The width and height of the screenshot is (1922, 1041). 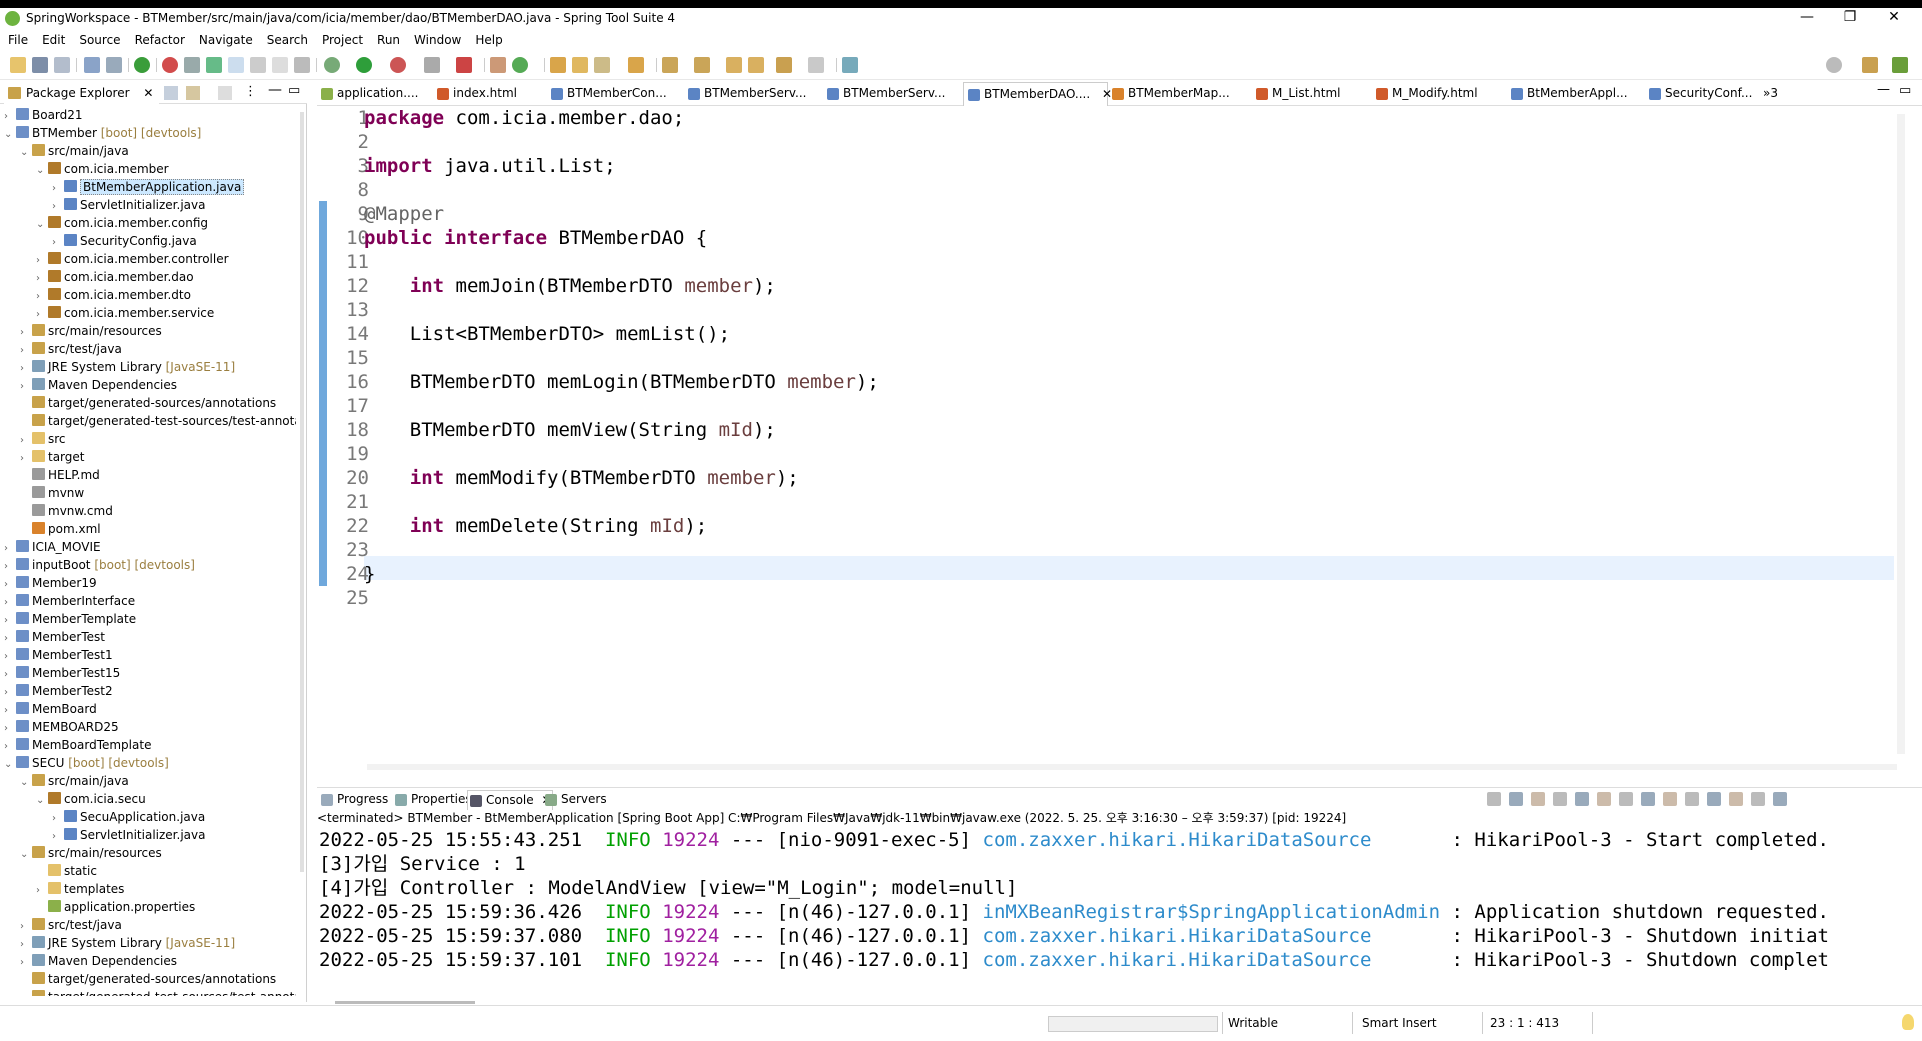 What do you see at coordinates (113, 295) in the screenshot?
I see `tree-item: › com.icia.member.dto` at bounding box center [113, 295].